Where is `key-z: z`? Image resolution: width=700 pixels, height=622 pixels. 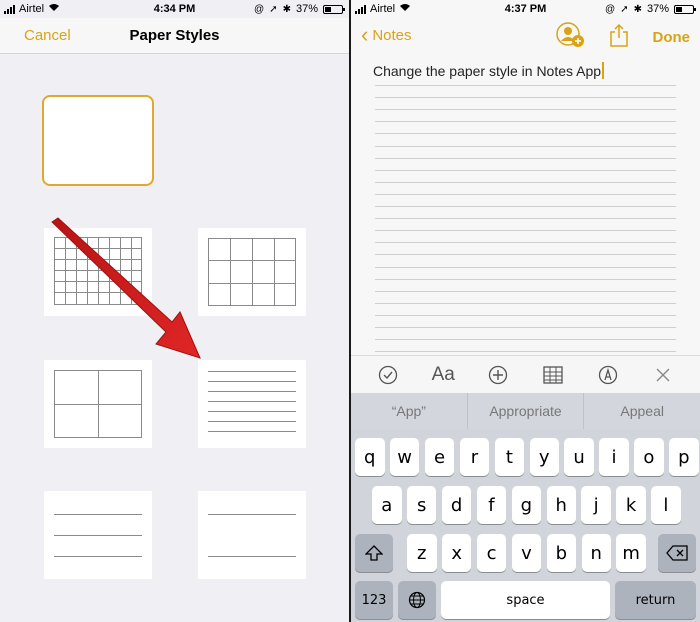 key-z: z is located at coordinates (422, 553).